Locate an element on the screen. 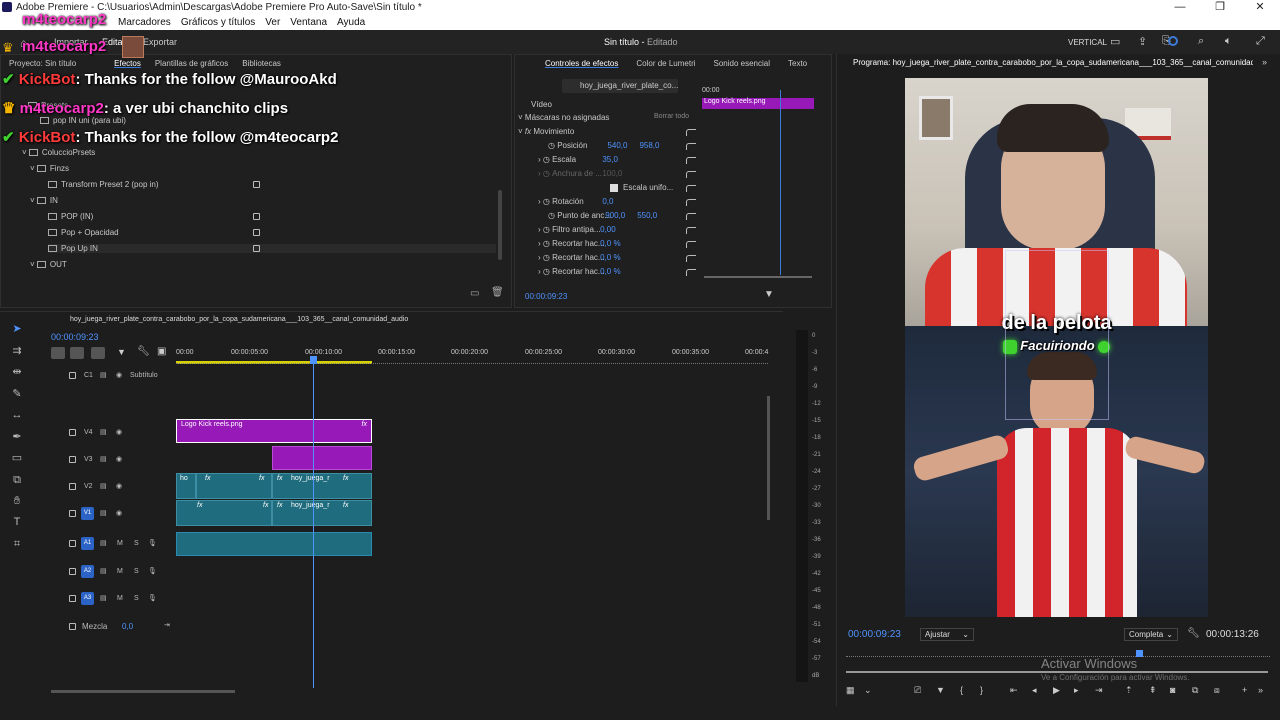  timeline-timecode: 00:00:09:23 is located at coordinates (75, 337).